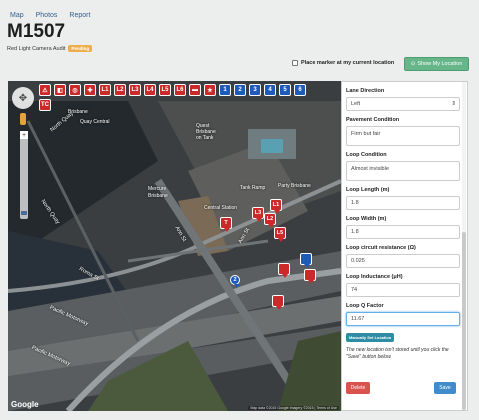 The height and width of the screenshot is (420, 479). What do you see at coordinates (373, 120) in the screenshot?
I see `pavement-condition-label: Pavement Condition` at bounding box center [373, 120].